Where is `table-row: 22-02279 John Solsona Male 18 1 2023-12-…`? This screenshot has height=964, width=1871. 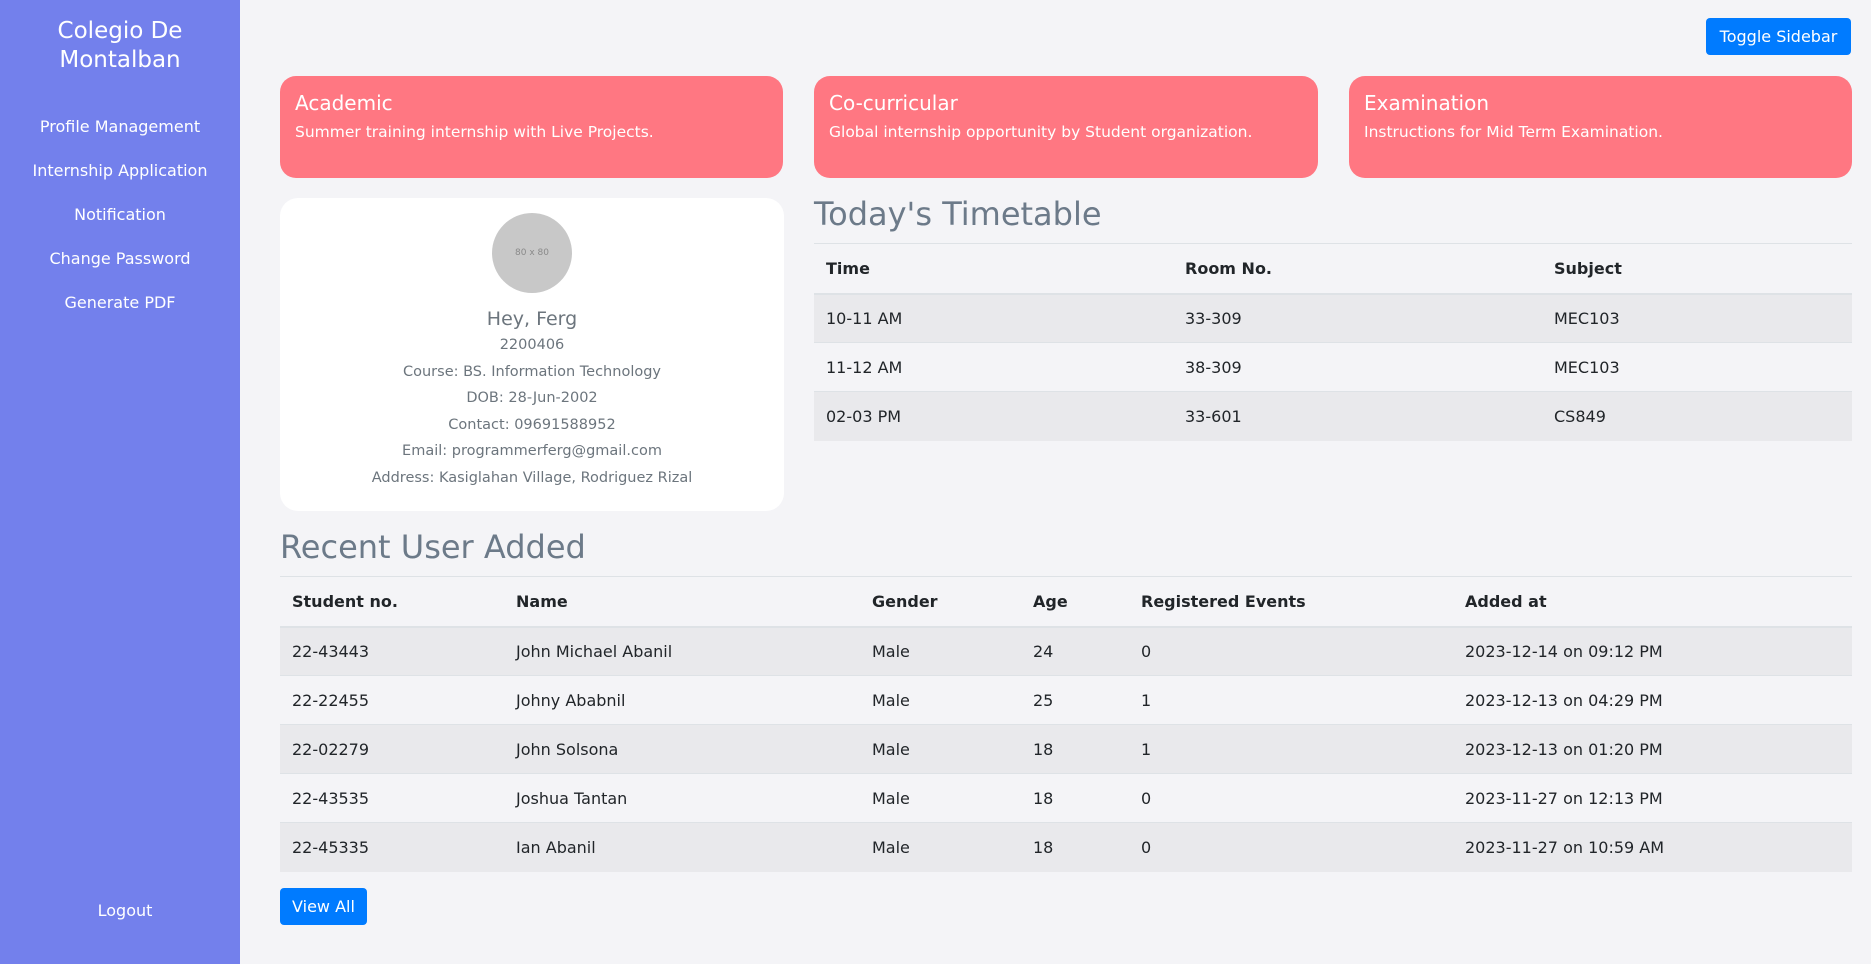
table-row: 22-02279 John Solsona Male 18 1 2023-12-… is located at coordinates (1066, 749).